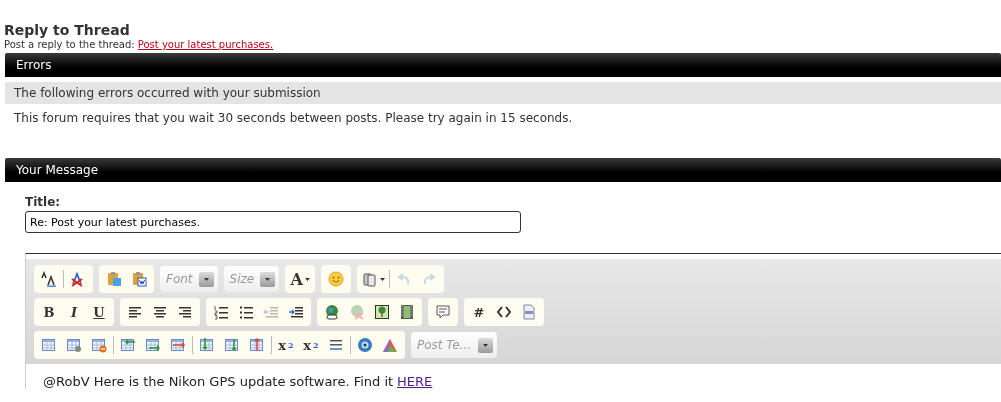 The image size is (1001, 402). I want to click on error-message: This forum requires that you wait 30 seconds between posts. Please try again in 15 seconds., so click(293, 118).